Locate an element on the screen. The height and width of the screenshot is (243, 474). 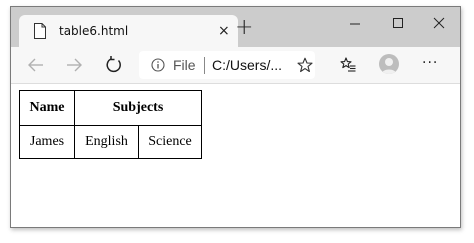
reload-icon is located at coordinates (114, 65).